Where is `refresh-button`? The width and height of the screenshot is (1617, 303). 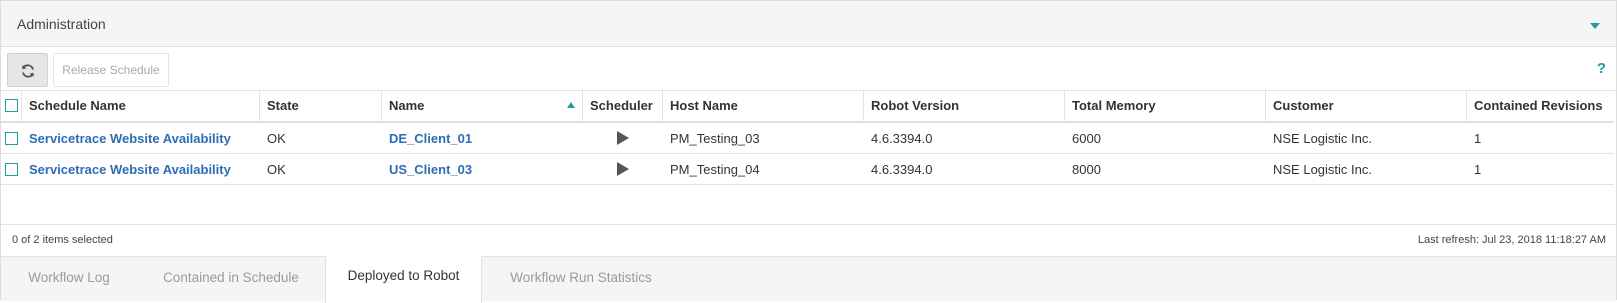 refresh-button is located at coordinates (27, 70).